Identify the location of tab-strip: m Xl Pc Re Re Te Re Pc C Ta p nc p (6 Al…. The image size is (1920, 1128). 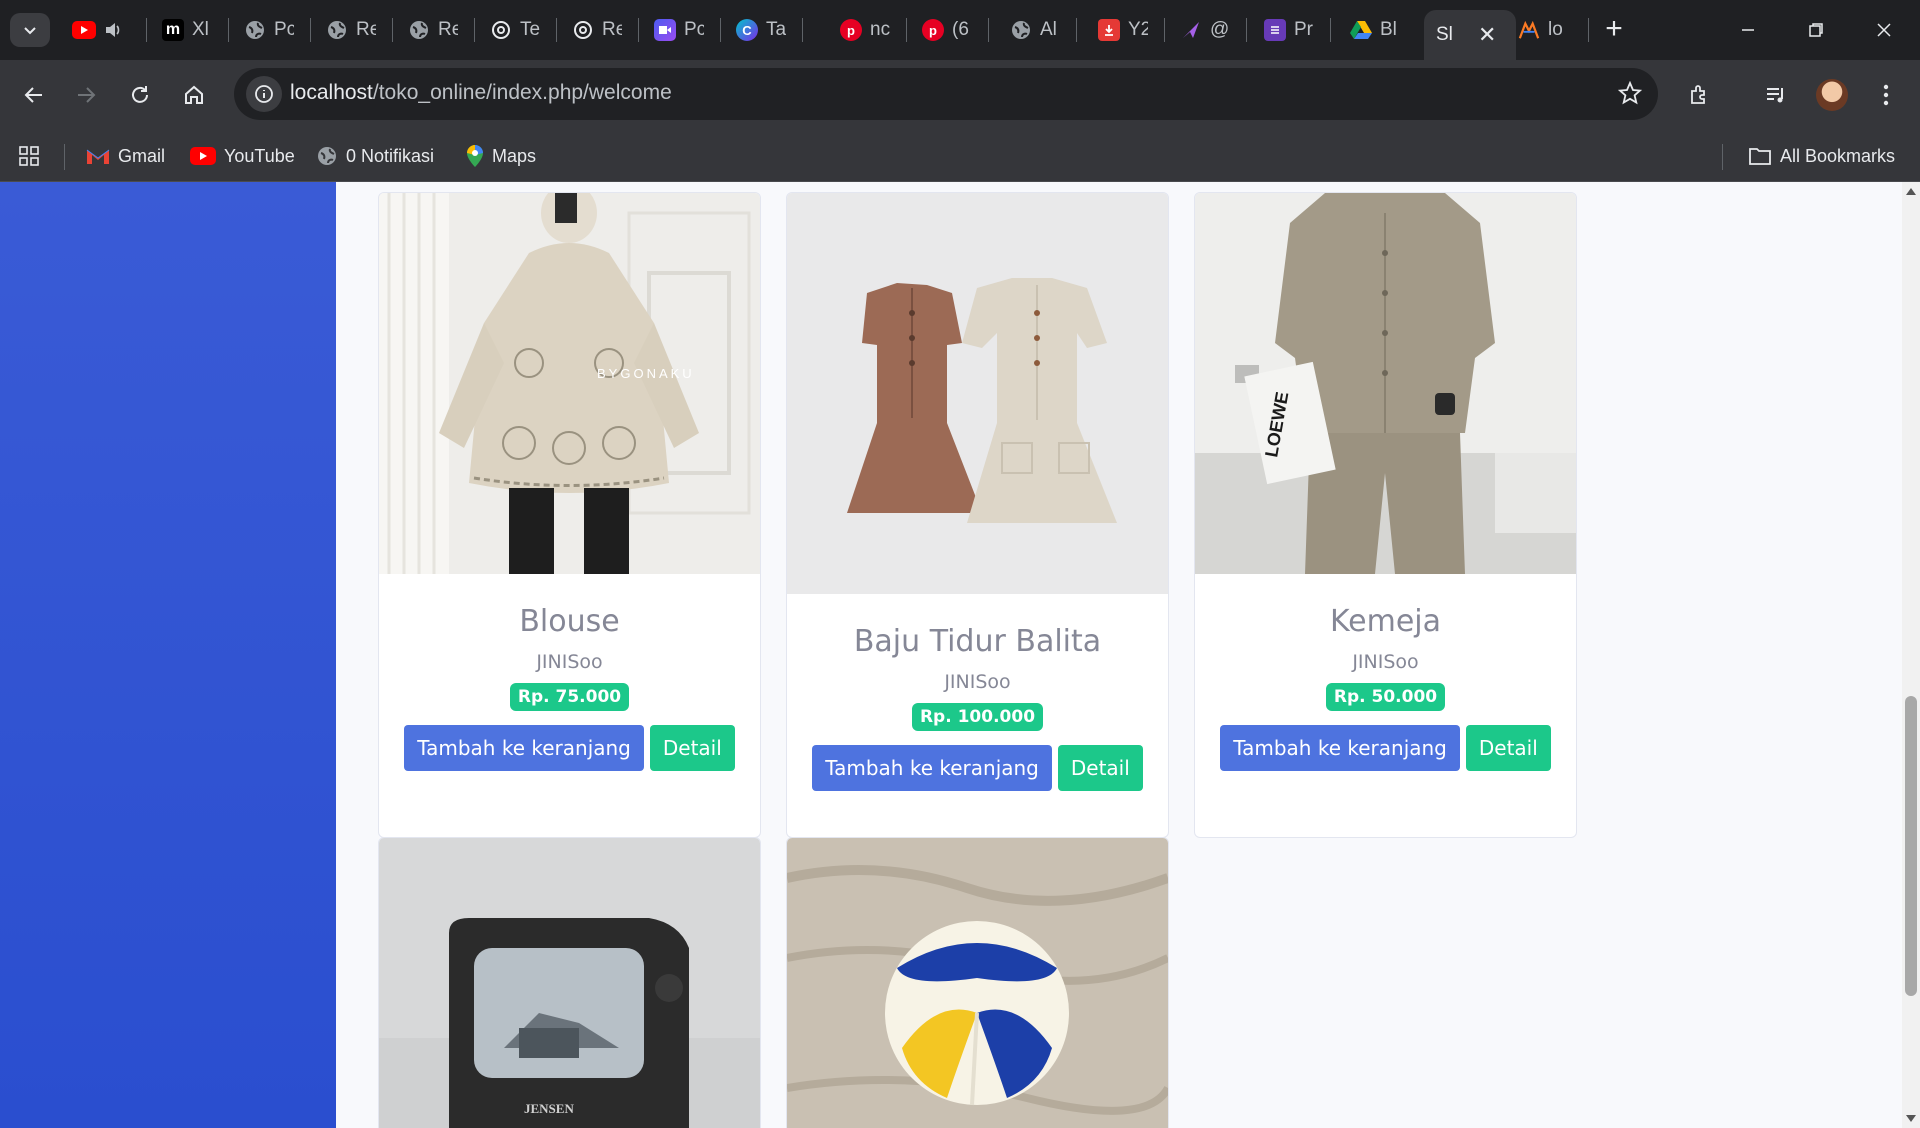
(960, 30).